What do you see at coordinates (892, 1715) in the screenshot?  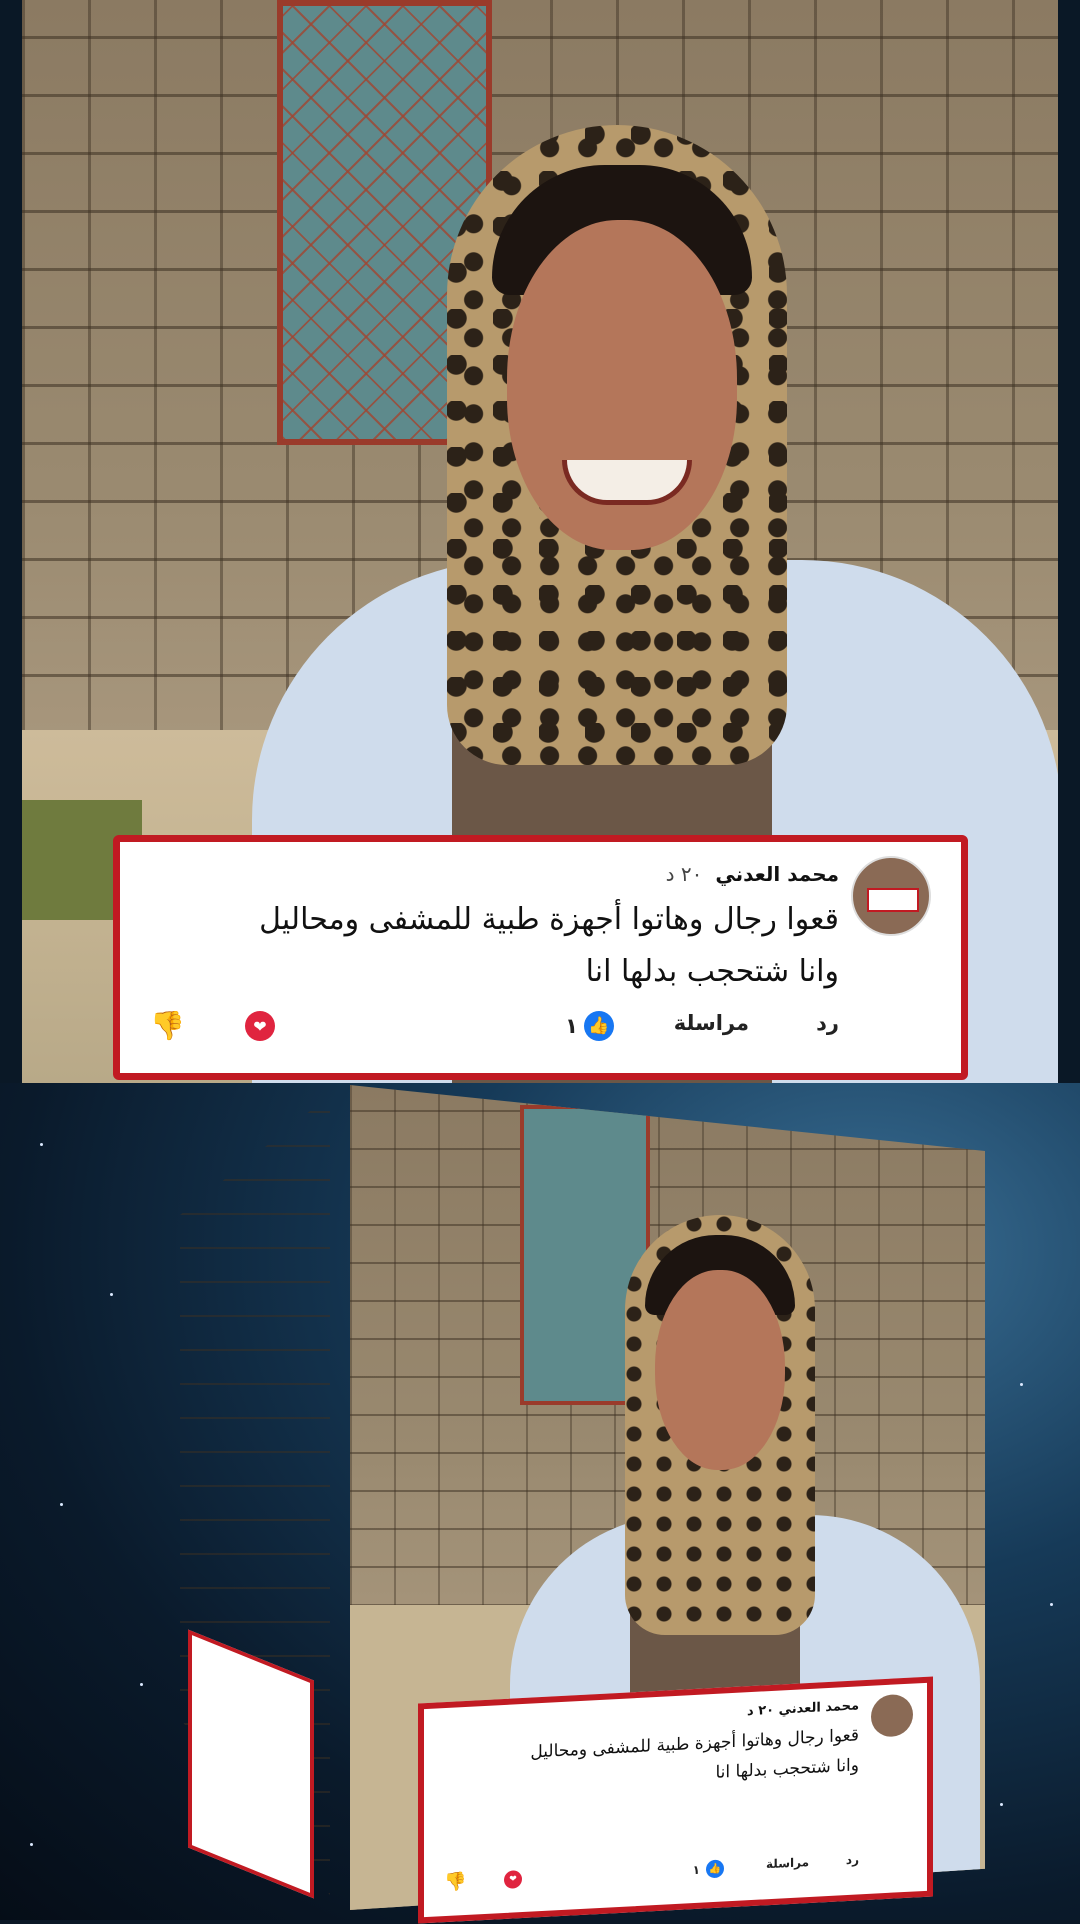 I see `avatar-small` at bounding box center [892, 1715].